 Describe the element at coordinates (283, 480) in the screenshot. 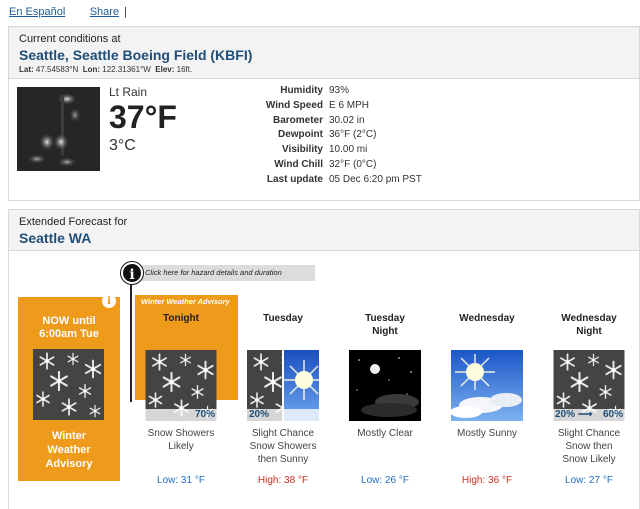

I see `period-temperature: High: 38 °F` at that location.